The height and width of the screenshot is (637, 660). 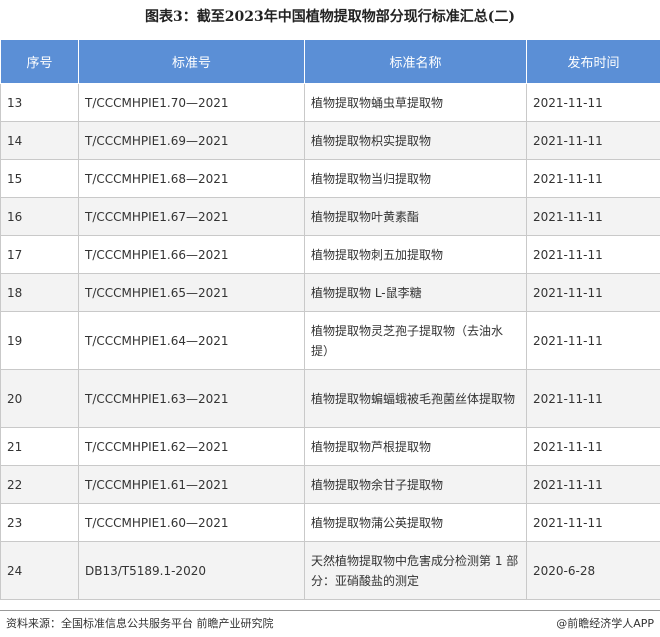 What do you see at coordinates (191, 398) in the screenshot?
I see `standard-code-cell: T/CCCMHPIE1.63—2021` at bounding box center [191, 398].